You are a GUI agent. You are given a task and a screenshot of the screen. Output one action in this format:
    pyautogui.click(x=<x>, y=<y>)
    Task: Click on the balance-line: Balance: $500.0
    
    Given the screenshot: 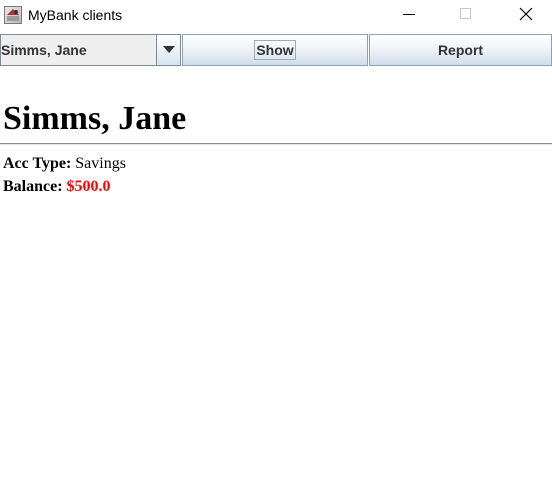 What is the action you would take?
    pyautogui.click(x=57, y=187)
    